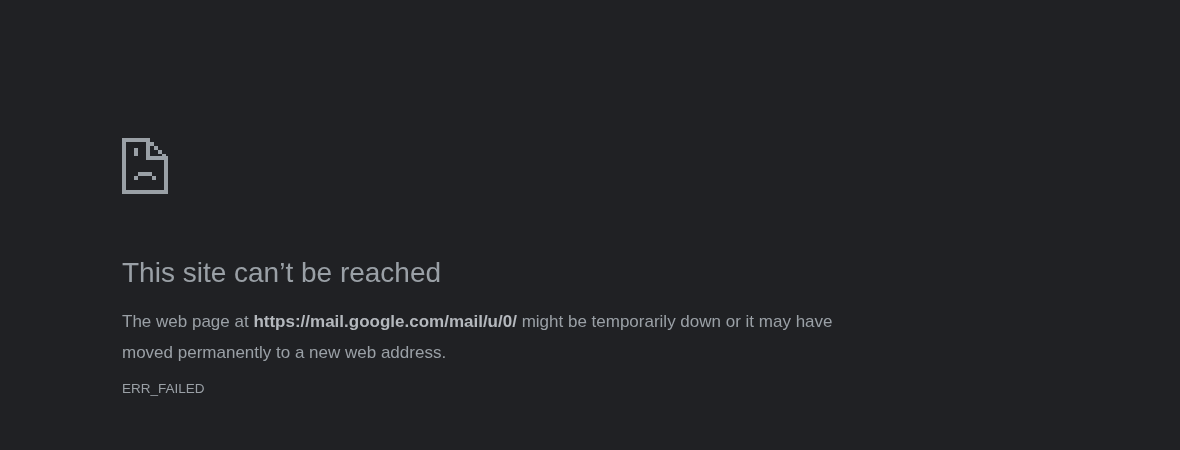 The image size is (1180, 450). Describe the element at coordinates (164, 388) in the screenshot. I see `error-code: ERR_FAILED` at that location.